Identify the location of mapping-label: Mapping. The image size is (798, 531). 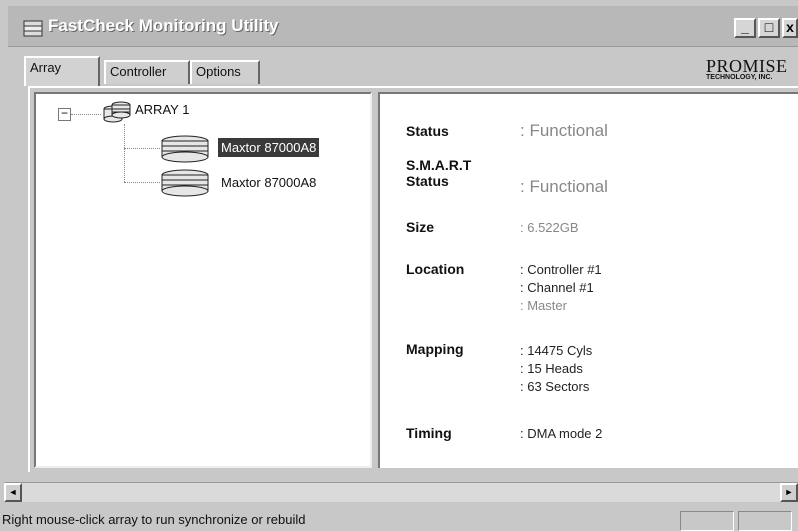
(435, 349).